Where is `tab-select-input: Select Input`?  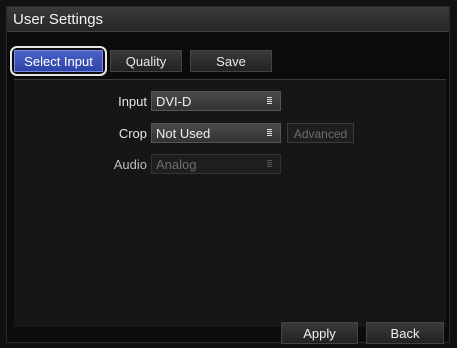
tab-select-input: Select Input is located at coordinates (58, 61).